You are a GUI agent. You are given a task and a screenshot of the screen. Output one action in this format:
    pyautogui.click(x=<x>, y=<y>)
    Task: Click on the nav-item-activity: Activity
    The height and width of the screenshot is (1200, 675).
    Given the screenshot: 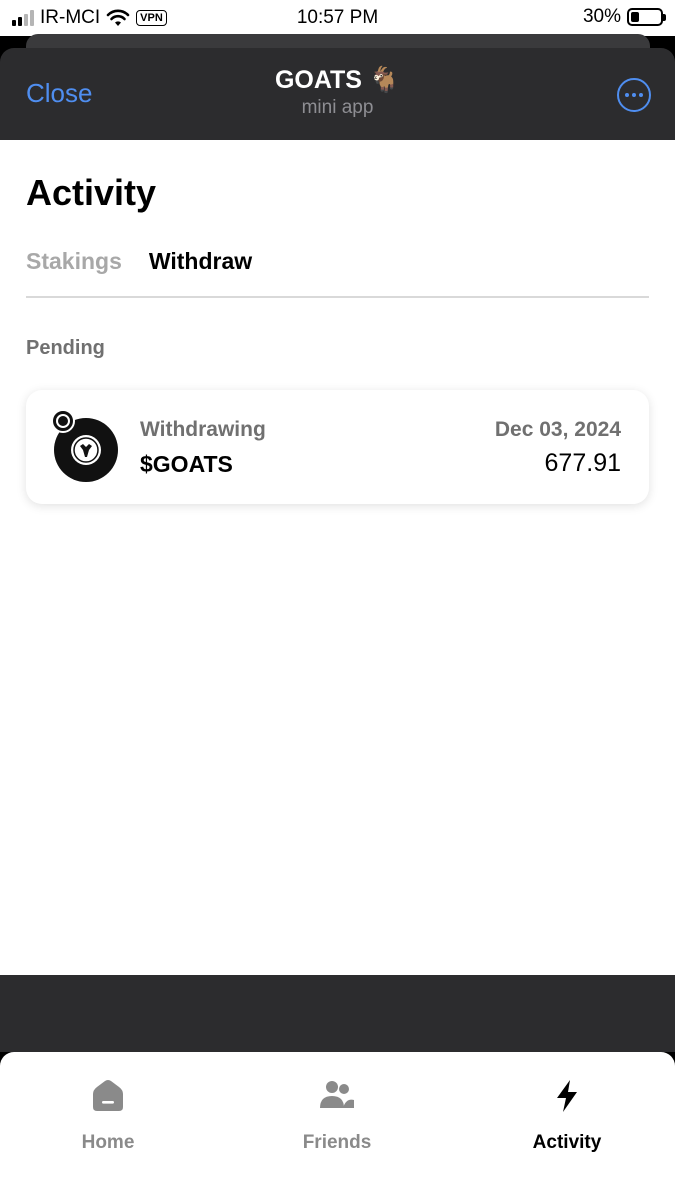 What is the action you would take?
    pyautogui.click(x=567, y=1116)
    